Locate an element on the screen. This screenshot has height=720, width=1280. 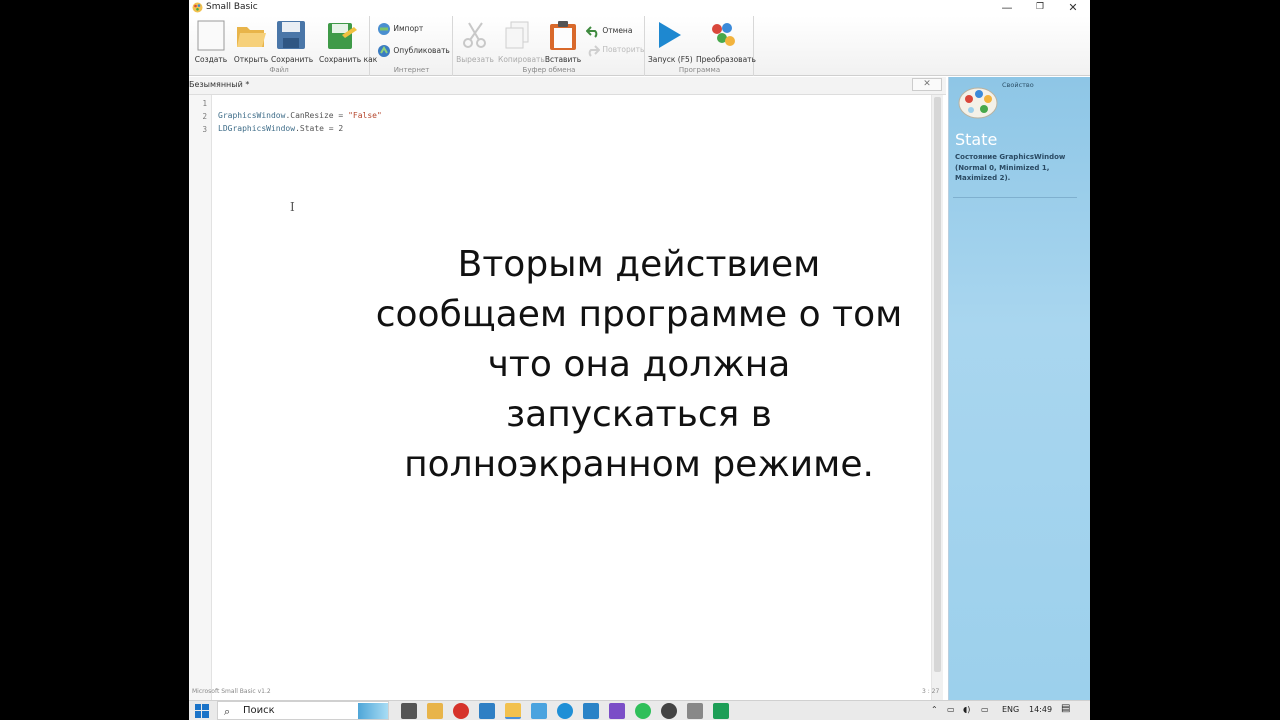
line-number: 2 is located at coordinates (204, 116).